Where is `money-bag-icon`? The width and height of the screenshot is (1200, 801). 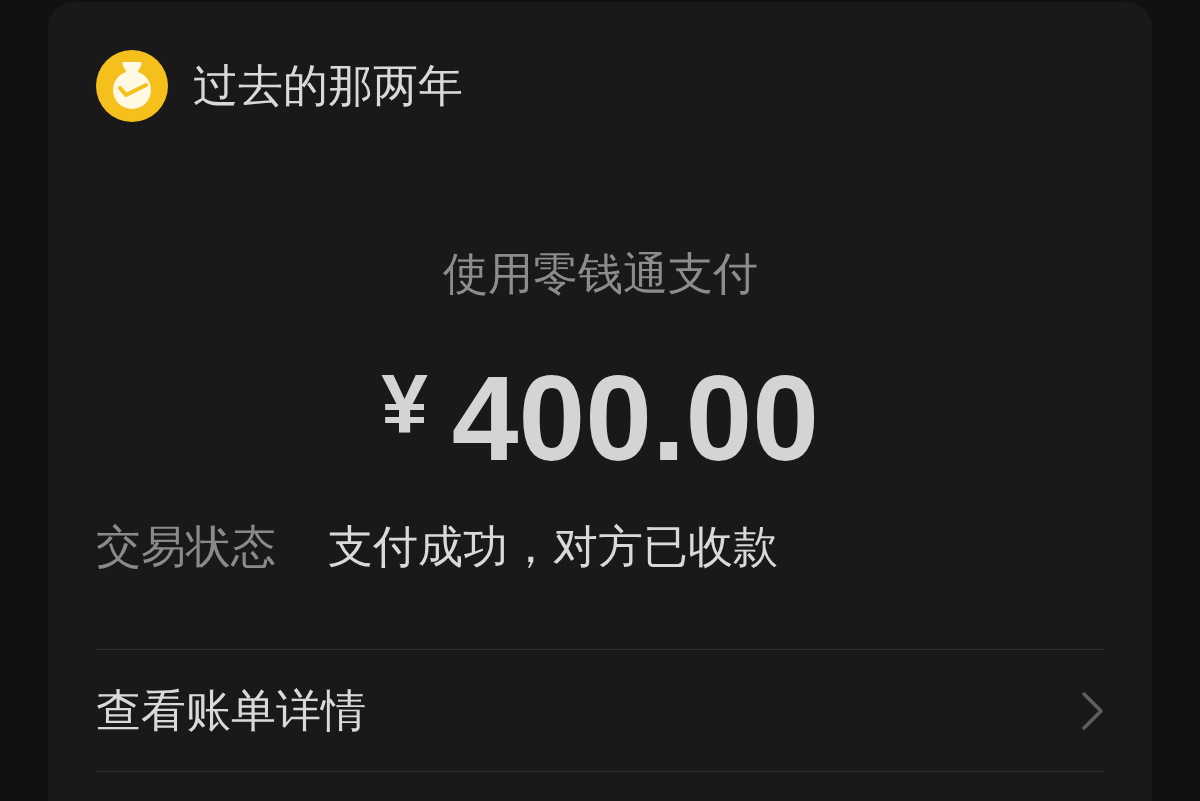
money-bag-icon is located at coordinates (132, 86).